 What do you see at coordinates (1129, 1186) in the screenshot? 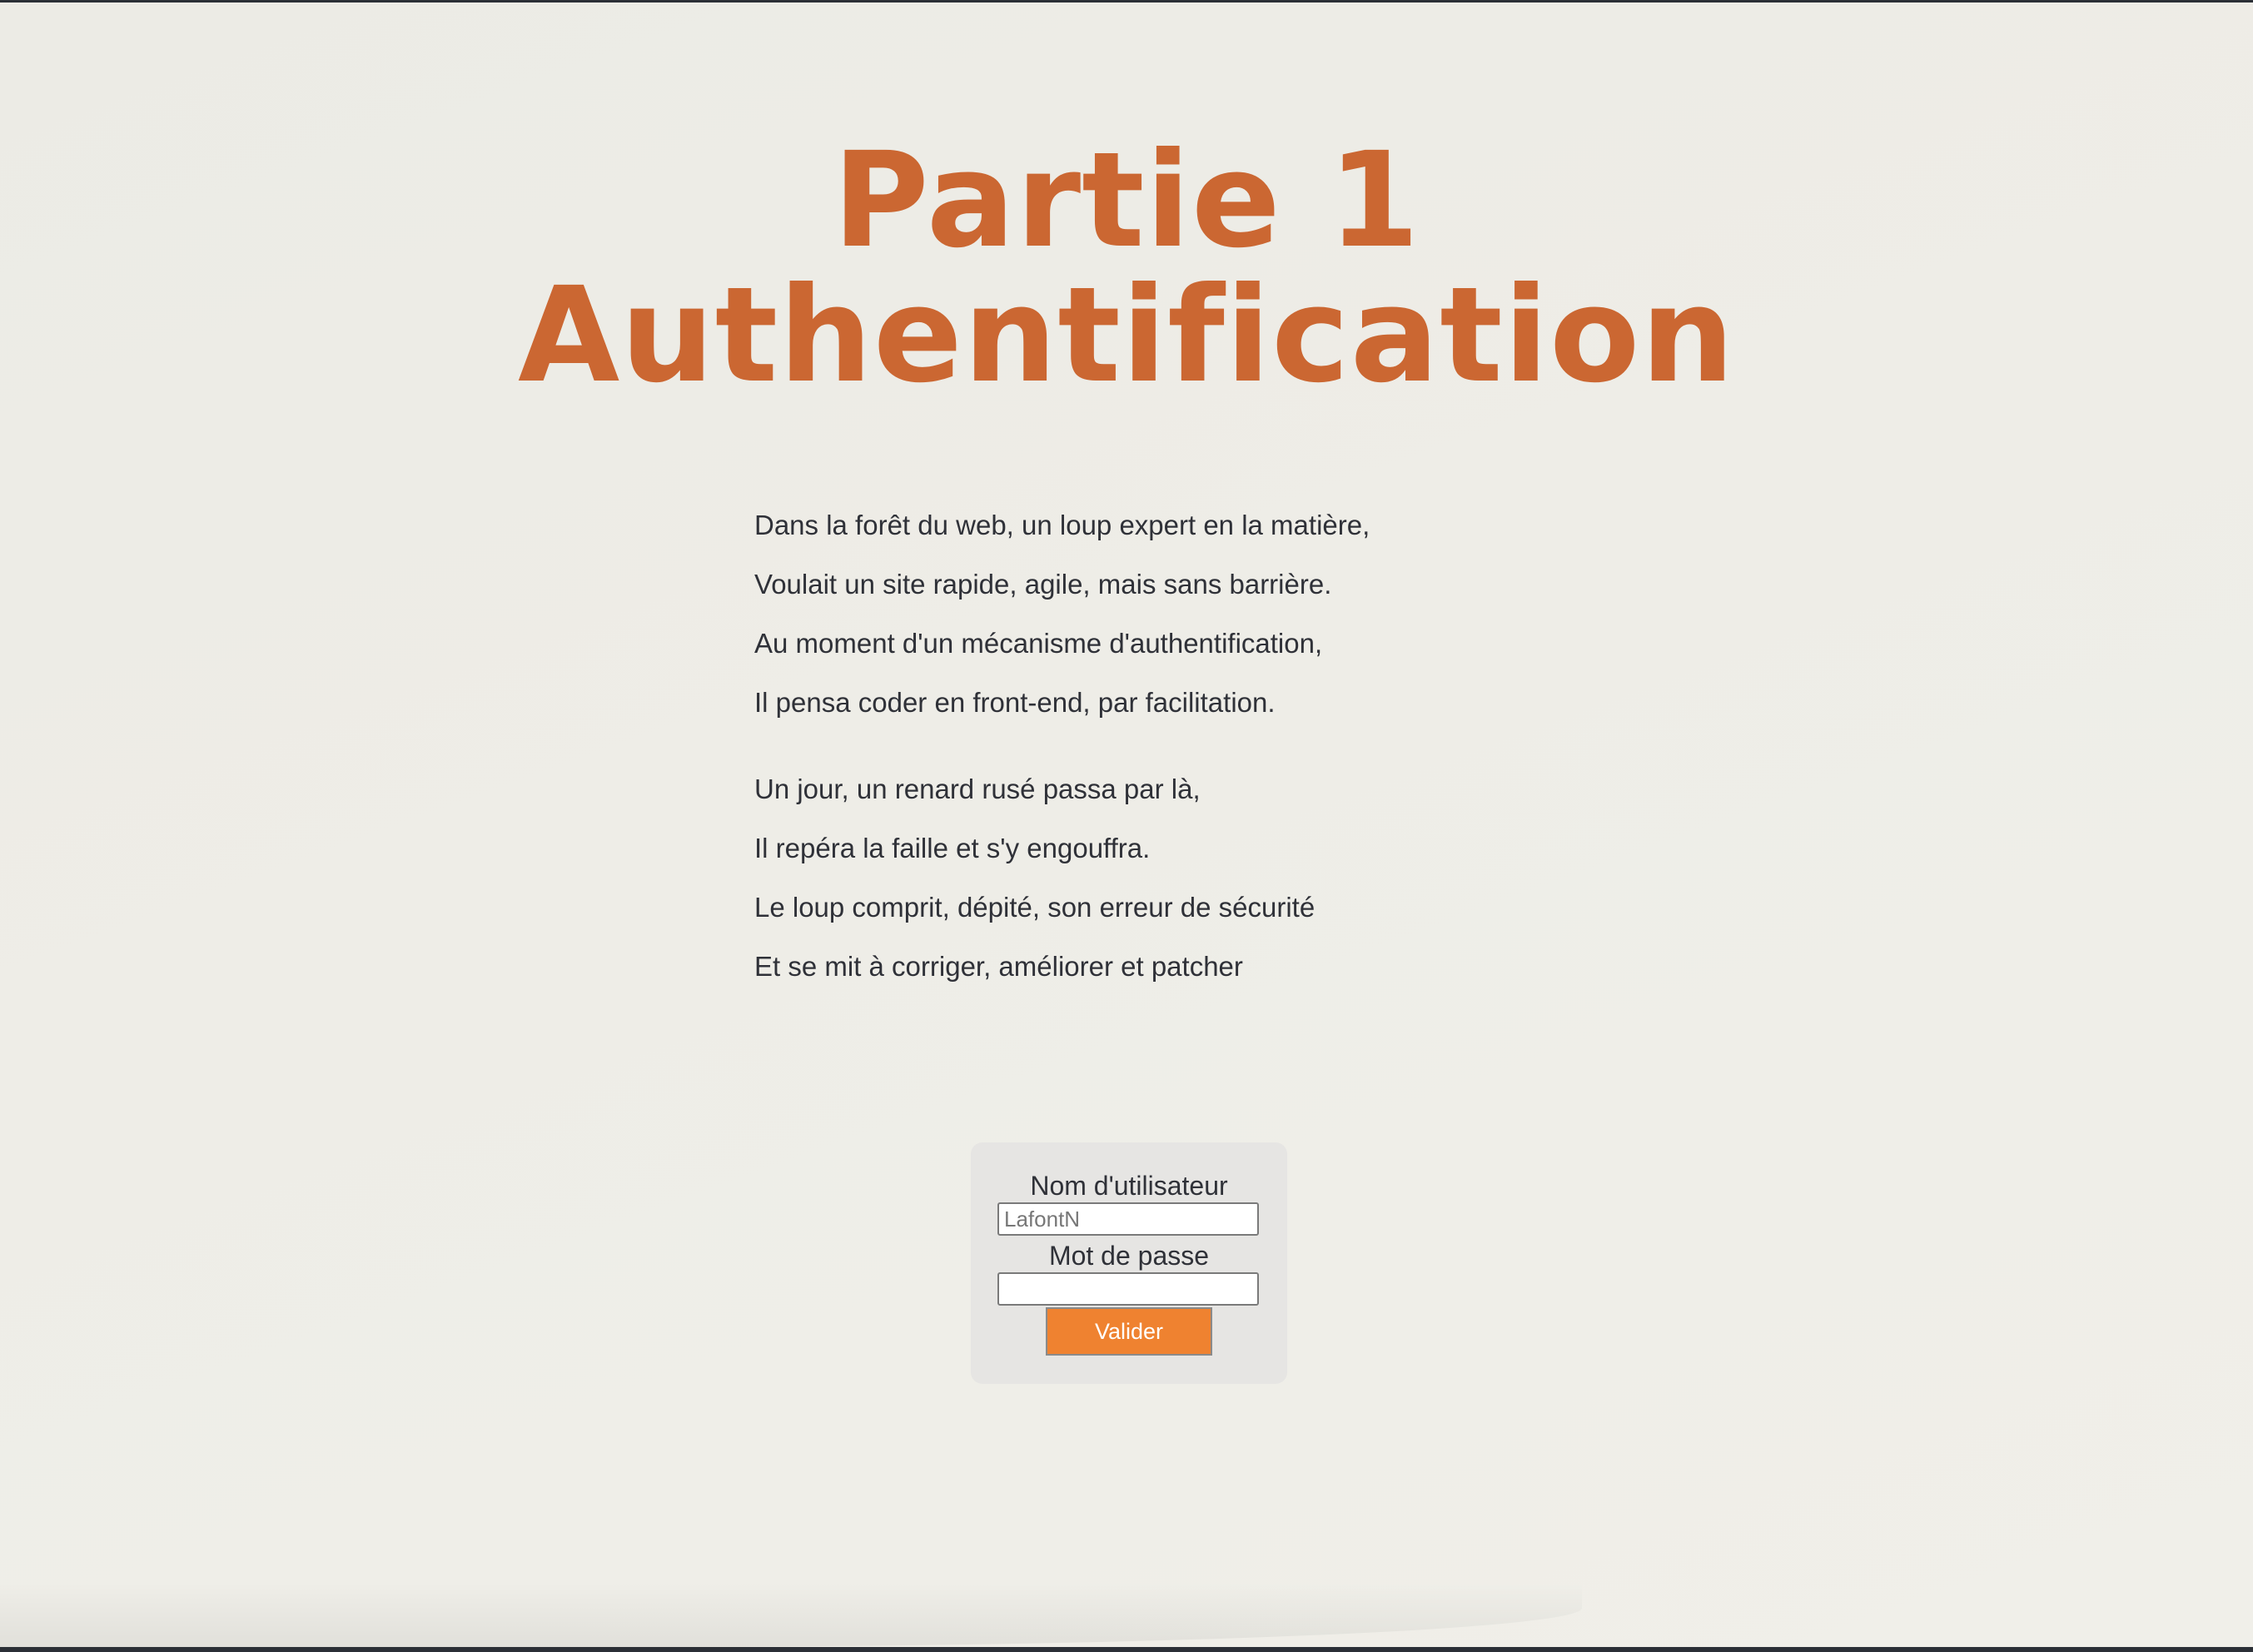
I see `username-label: Nom d'utilisateur` at bounding box center [1129, 1186].